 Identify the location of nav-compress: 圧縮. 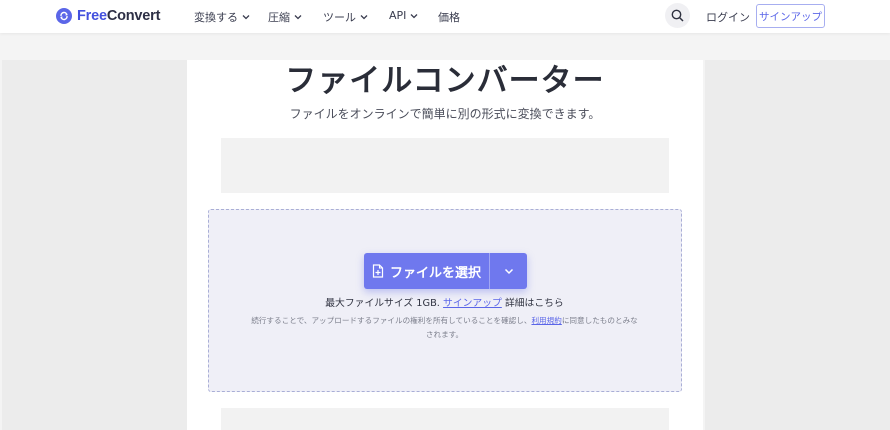
(285, 17).